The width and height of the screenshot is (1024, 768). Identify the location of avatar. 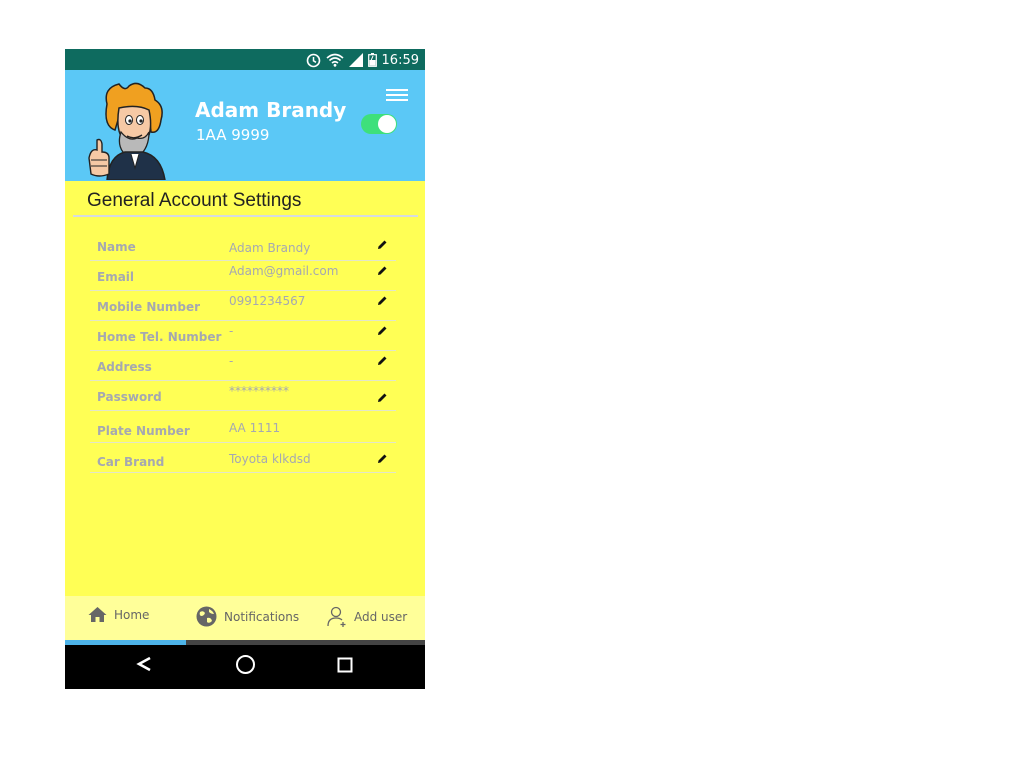
(127, 131).